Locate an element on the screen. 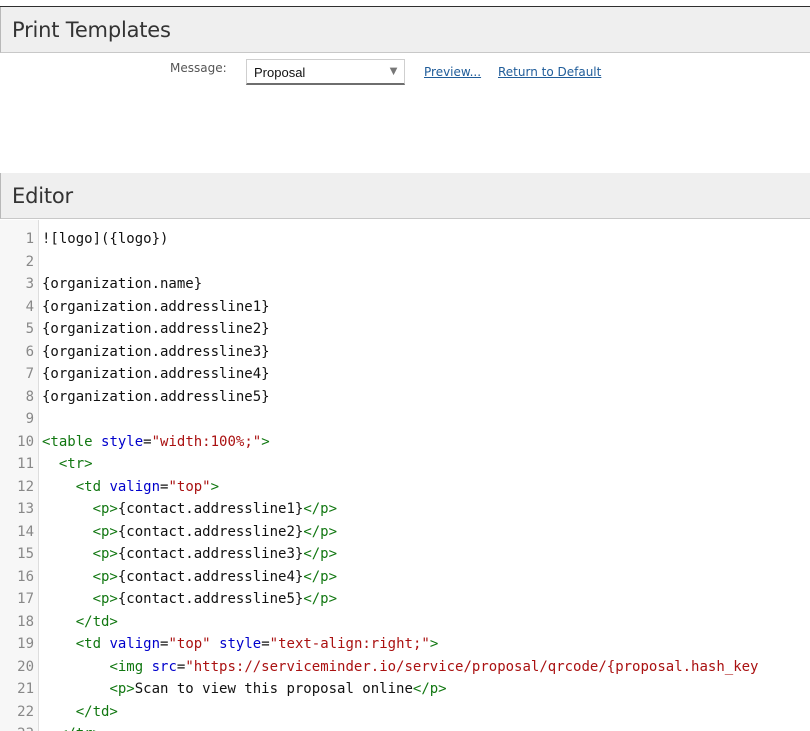 This screenshot has width=810, height=731. line-number: 11 is located at coordinates (25, 464).